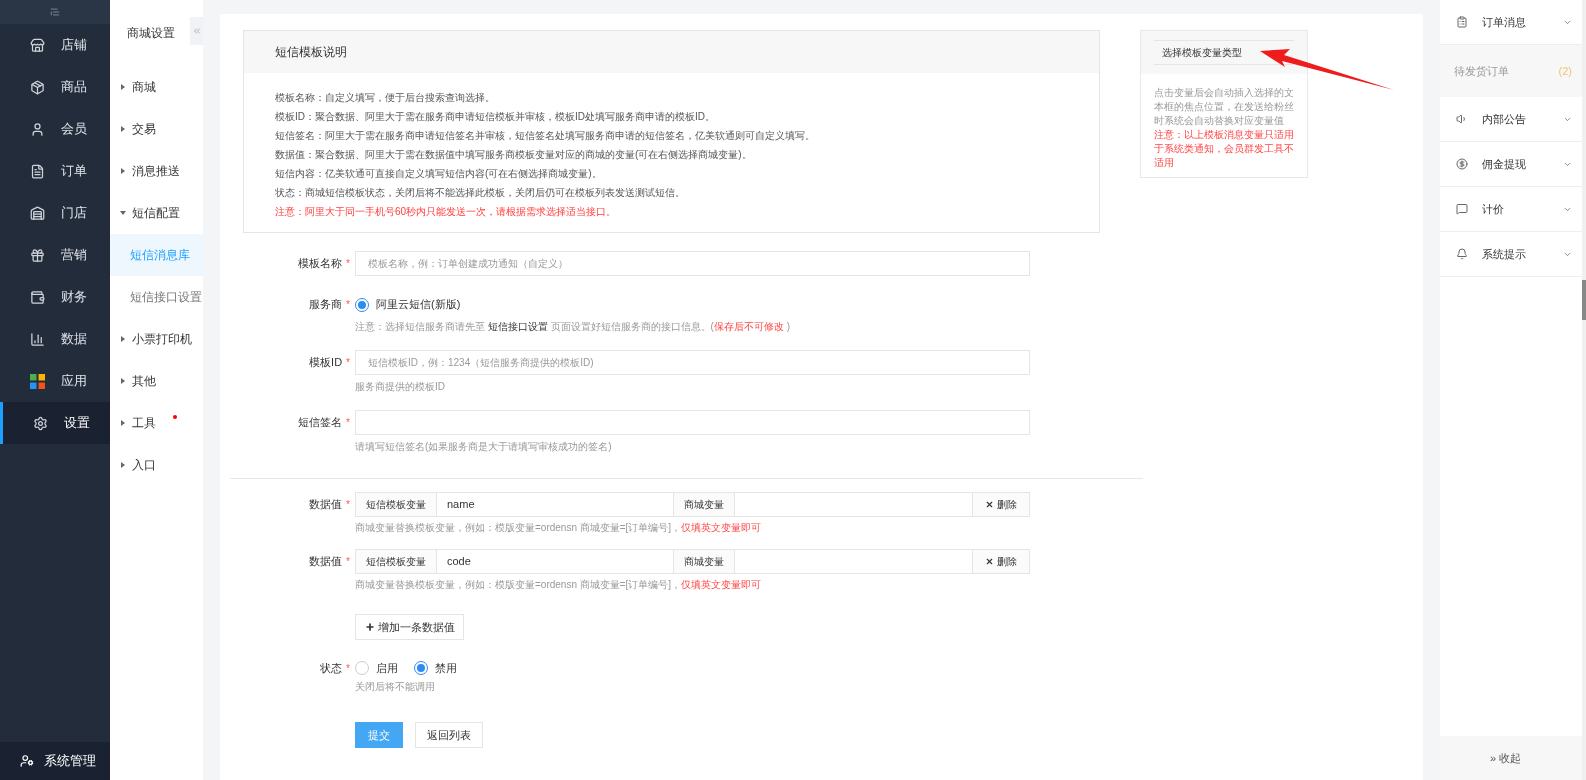 This screenshot has width=1586, height=780. What do you see at coordinates (156, 213) in the screenshot?
I see `subnav-item: 短信配置` at bounding box center [156, 213].